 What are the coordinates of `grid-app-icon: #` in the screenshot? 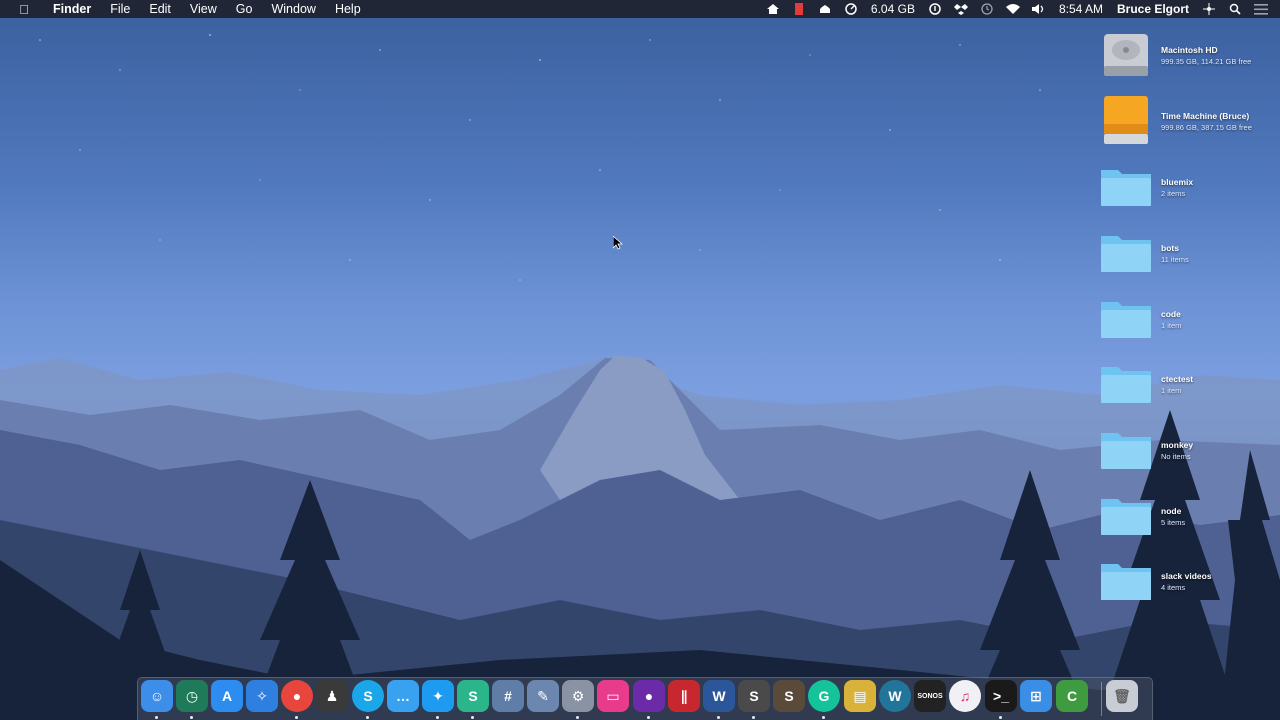 It's located at (508, 696).